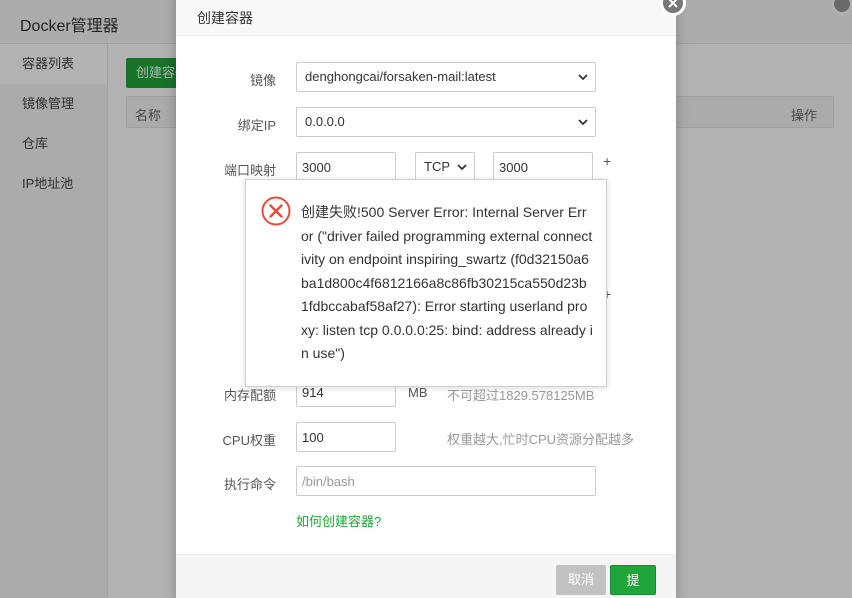 The image size is (852, 598). What do you see at coordinates (325, 121) in the screenshot?
I see `bind-ip-select-value: 0.0.0.0` at bounding box center [325, 121].